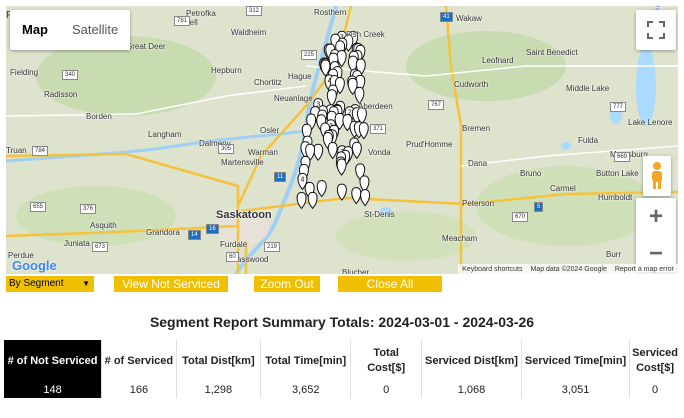  I want to click on highway-shield: 655, so click(38, 207).